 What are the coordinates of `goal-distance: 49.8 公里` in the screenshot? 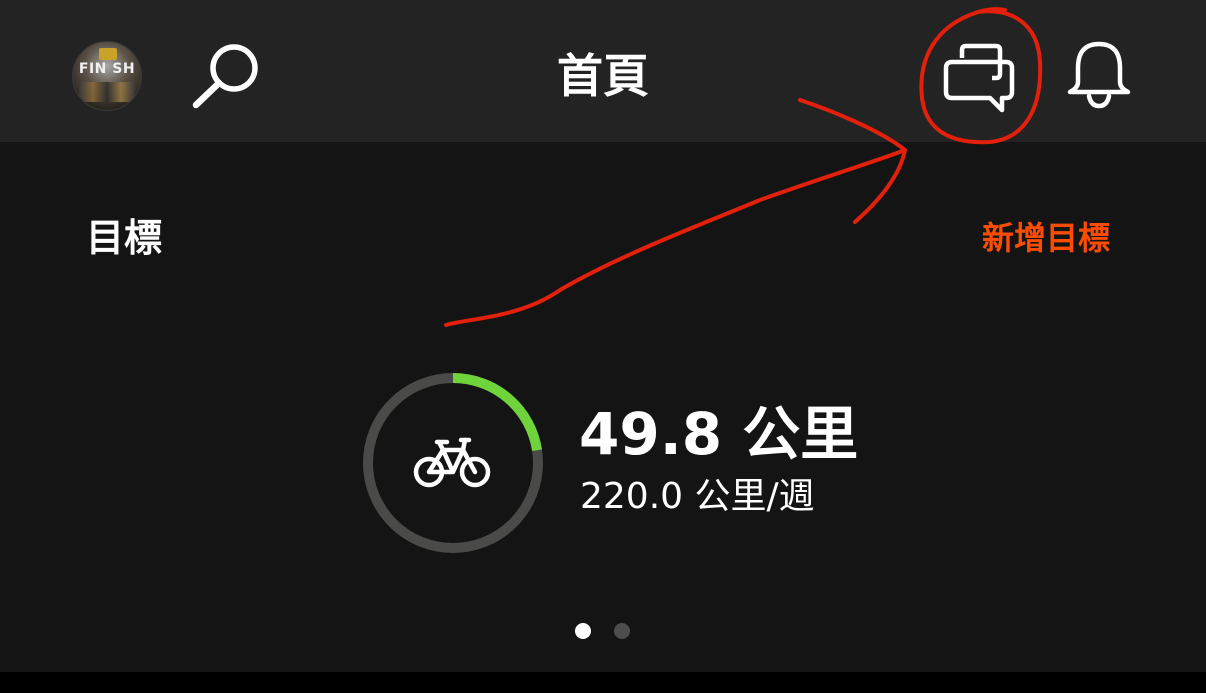 It's located at (719, 434).